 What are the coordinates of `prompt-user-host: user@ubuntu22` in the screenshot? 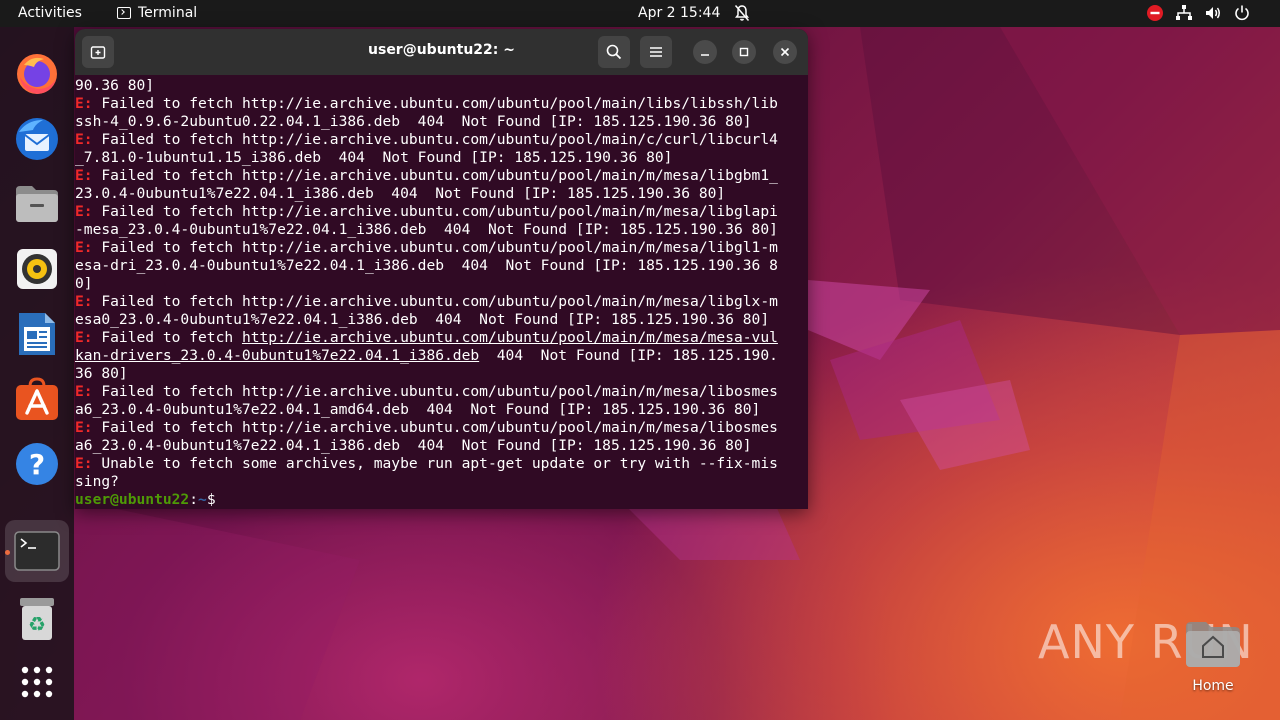 It's located at (132, 499).